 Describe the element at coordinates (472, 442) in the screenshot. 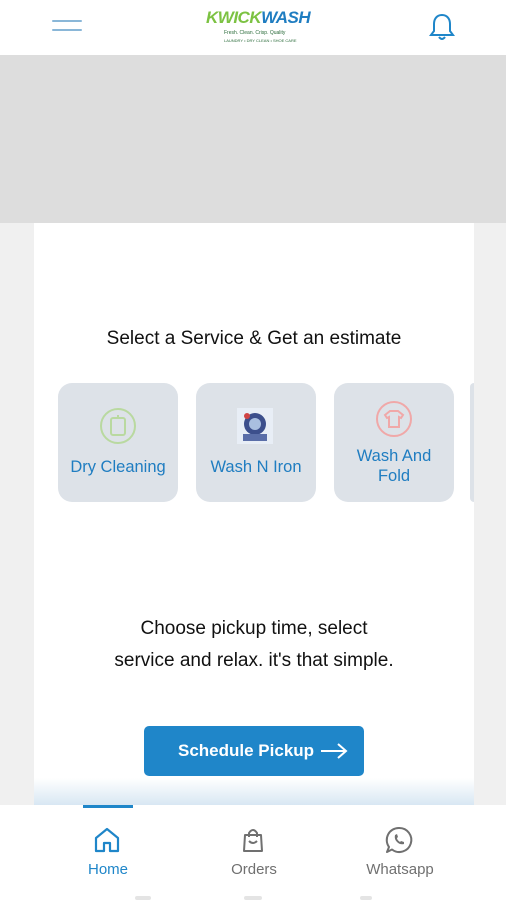

I see `service-next-peek` at that location.